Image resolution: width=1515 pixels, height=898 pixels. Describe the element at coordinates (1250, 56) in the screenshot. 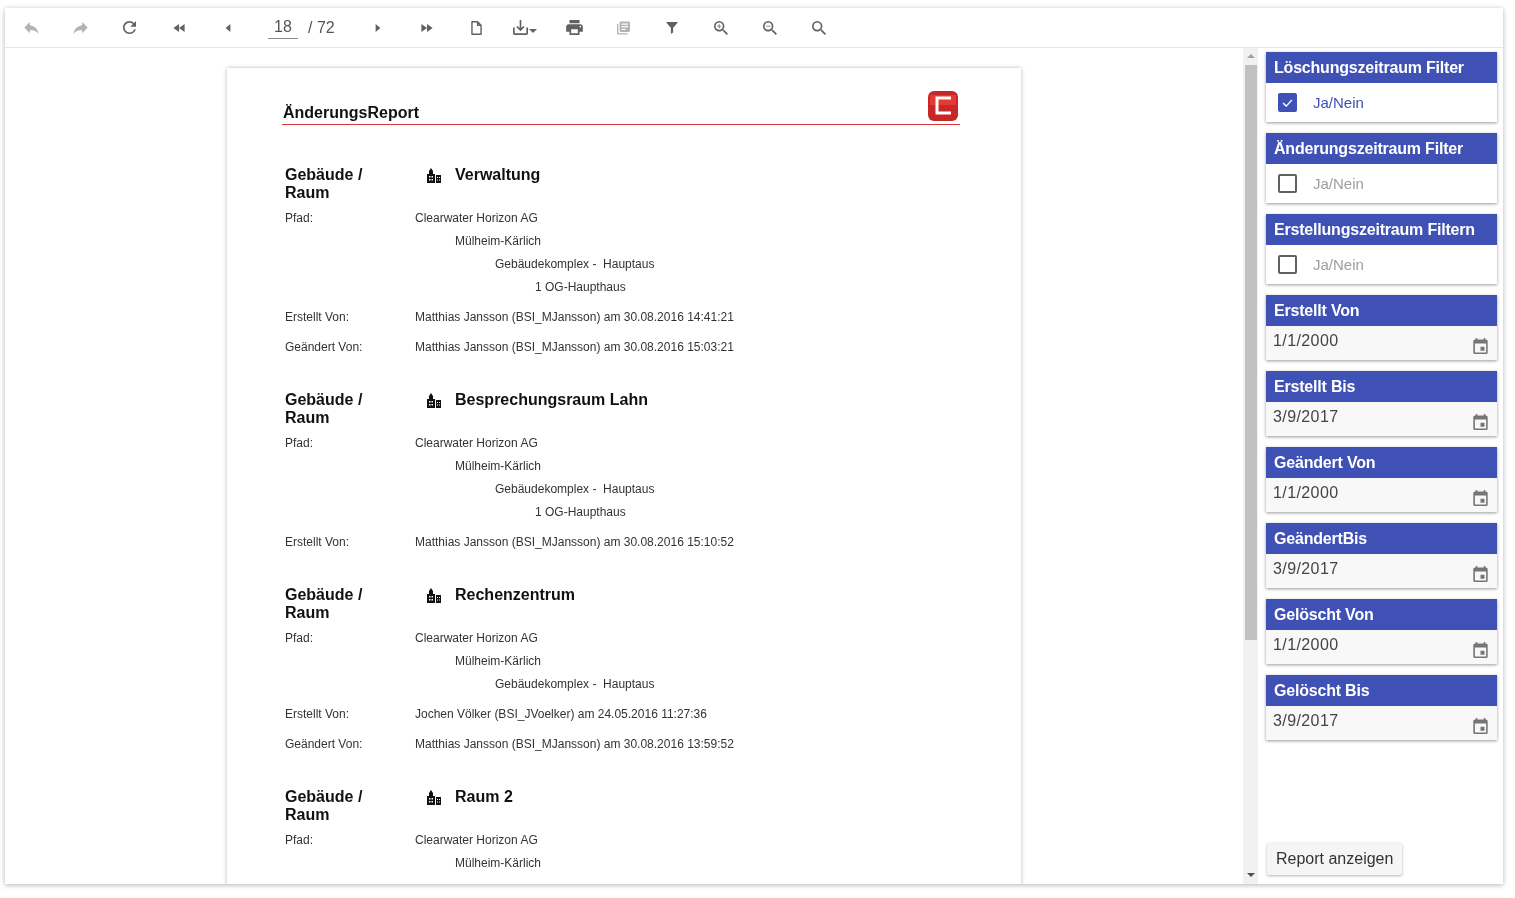

I see `arrow-up-icon` at that location.